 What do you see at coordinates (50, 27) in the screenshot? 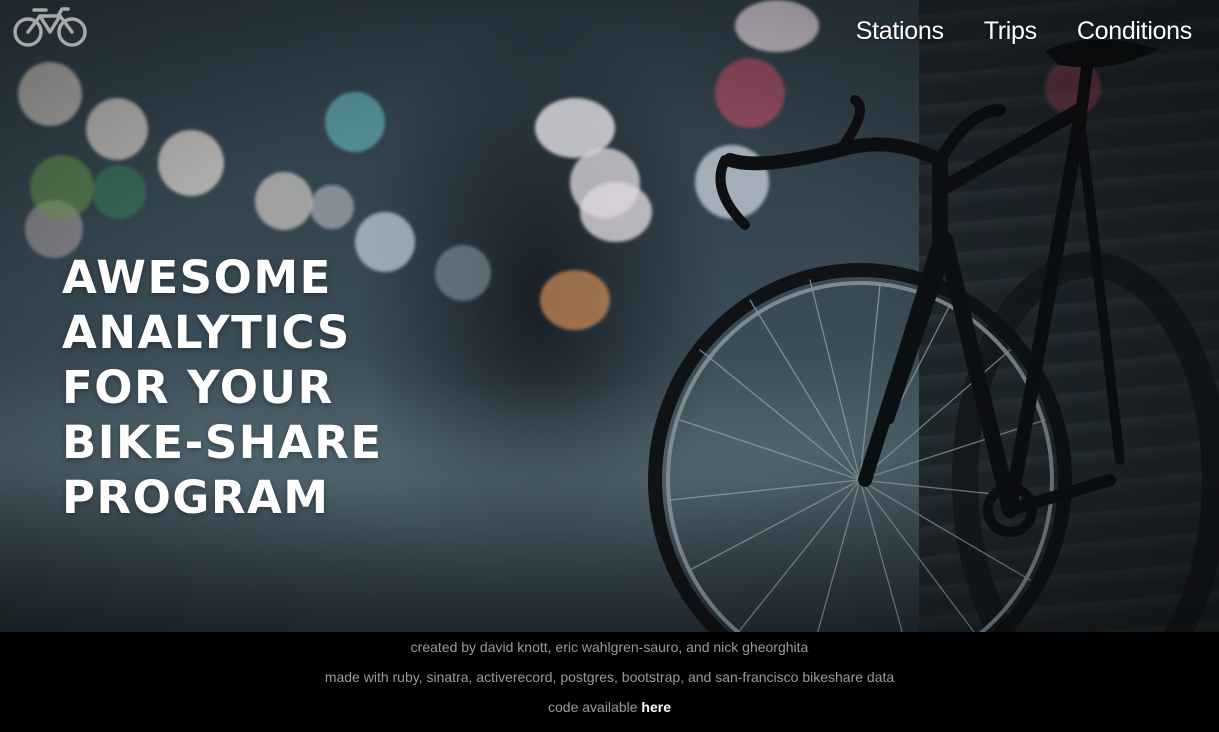
I see `bicycle-icon` at bounding box center [50, 27].